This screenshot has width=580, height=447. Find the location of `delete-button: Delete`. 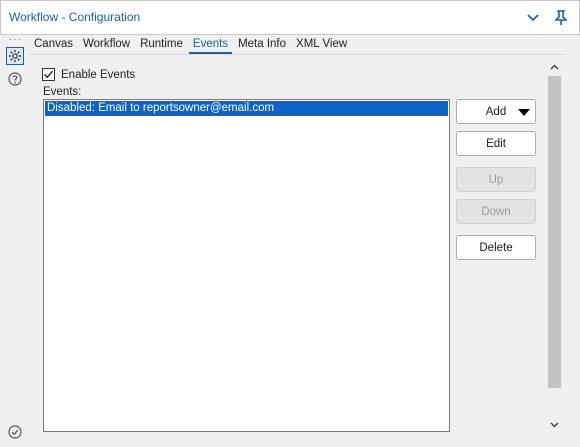

delete-button: Delete is located at coordinates (496, 247).